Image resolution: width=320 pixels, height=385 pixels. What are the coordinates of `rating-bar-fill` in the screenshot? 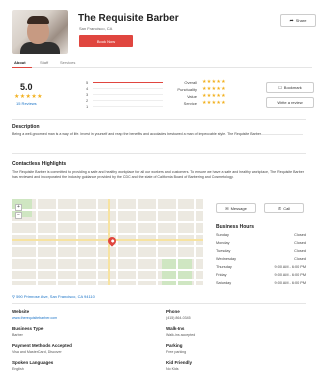 It's located at (128, 82).